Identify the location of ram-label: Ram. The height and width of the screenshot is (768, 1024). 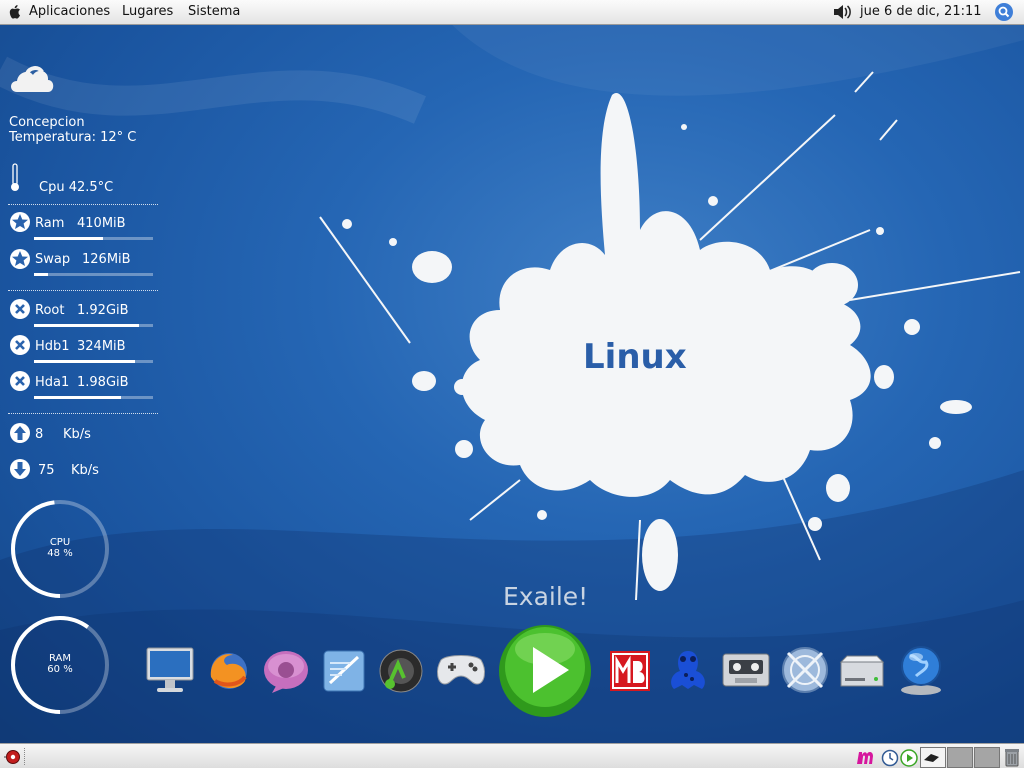
(50, 223).